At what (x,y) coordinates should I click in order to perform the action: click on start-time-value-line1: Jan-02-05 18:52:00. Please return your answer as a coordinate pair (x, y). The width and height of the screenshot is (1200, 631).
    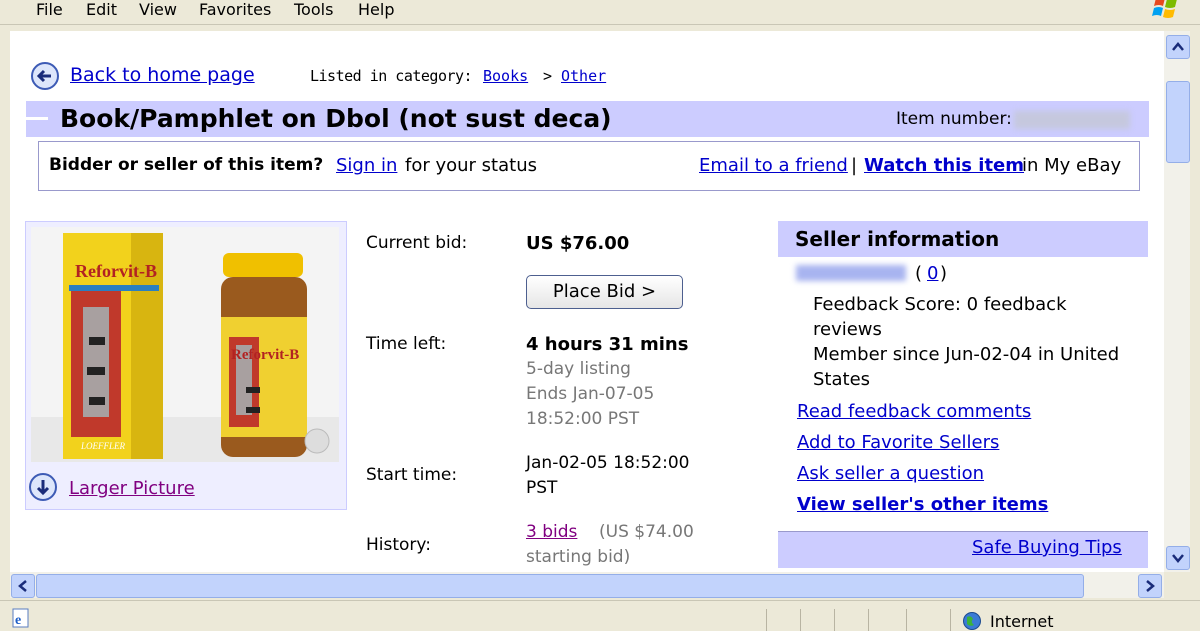
    Looking at the image, I should click on (608, 463).